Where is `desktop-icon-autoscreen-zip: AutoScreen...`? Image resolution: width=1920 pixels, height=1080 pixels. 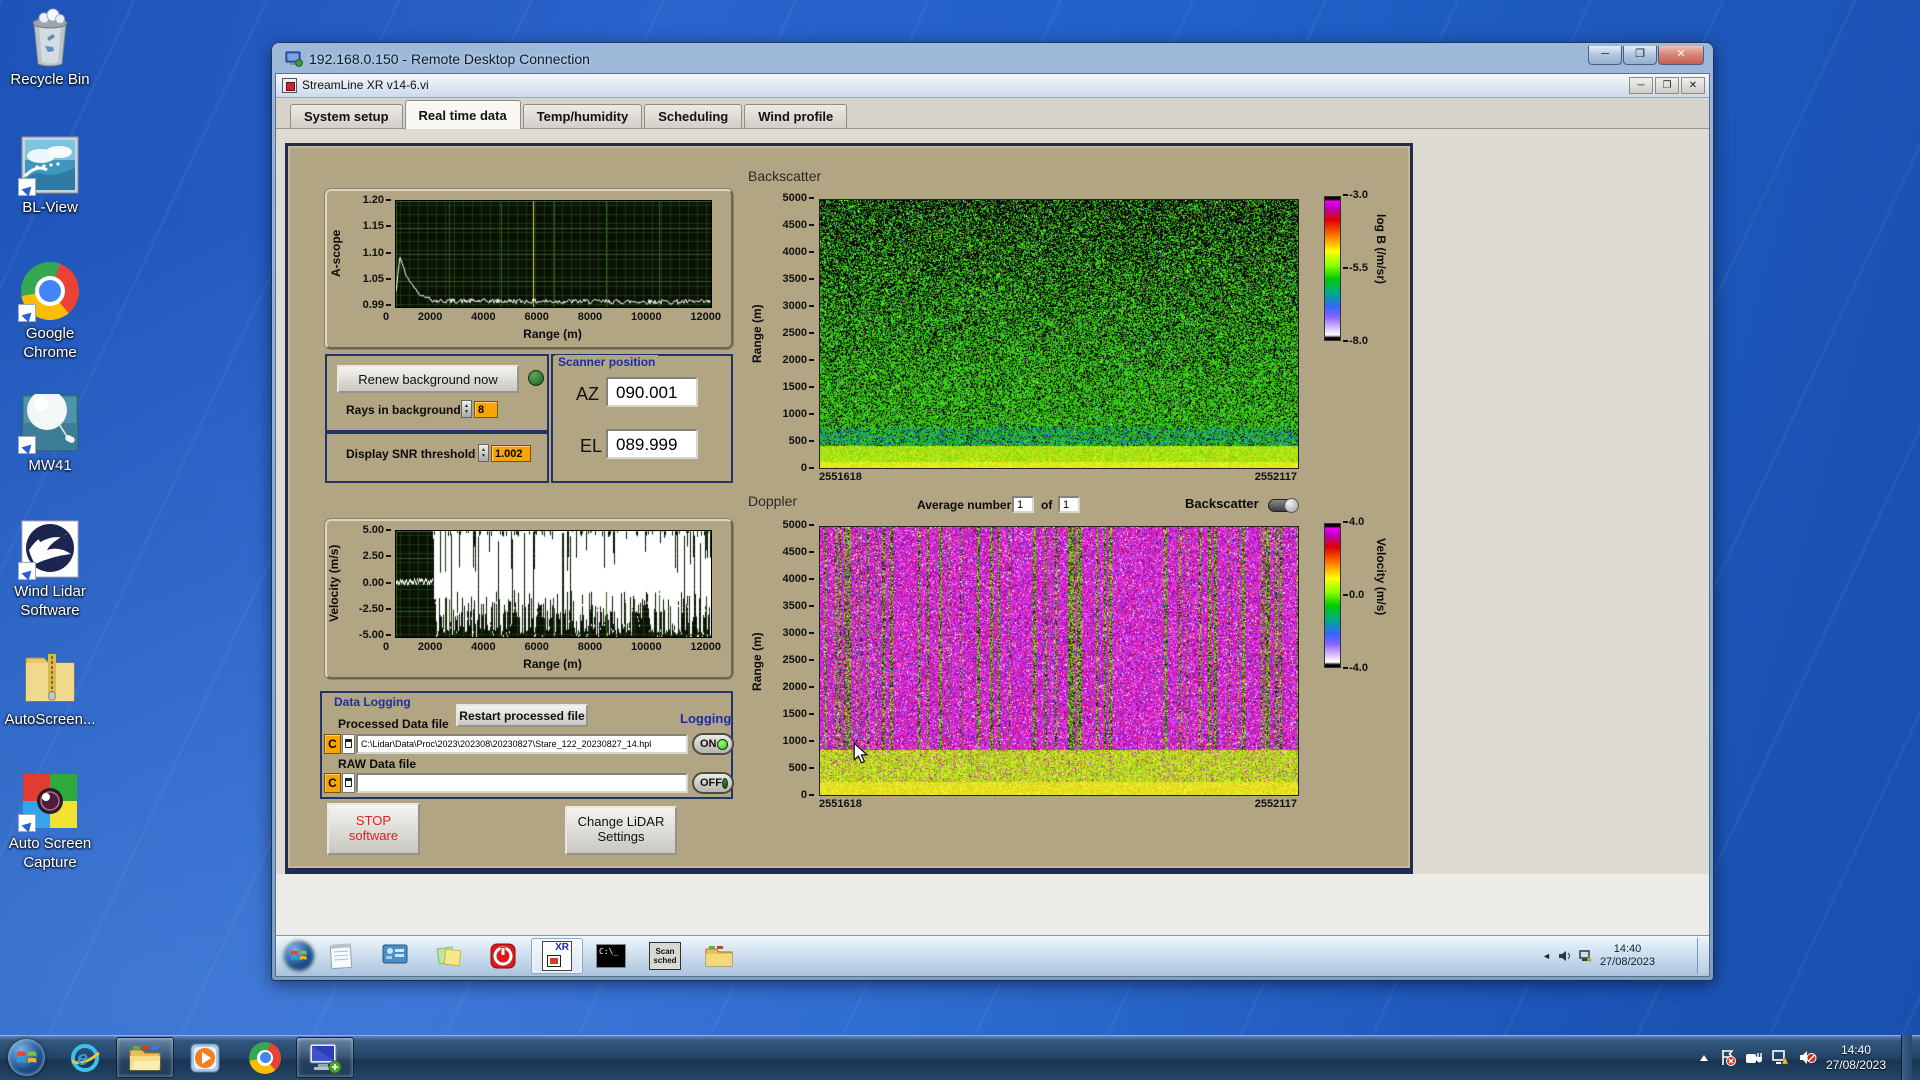 desktop-icon-autoscreen-zip: AutoScreen... is located at coordinates (50, 688).